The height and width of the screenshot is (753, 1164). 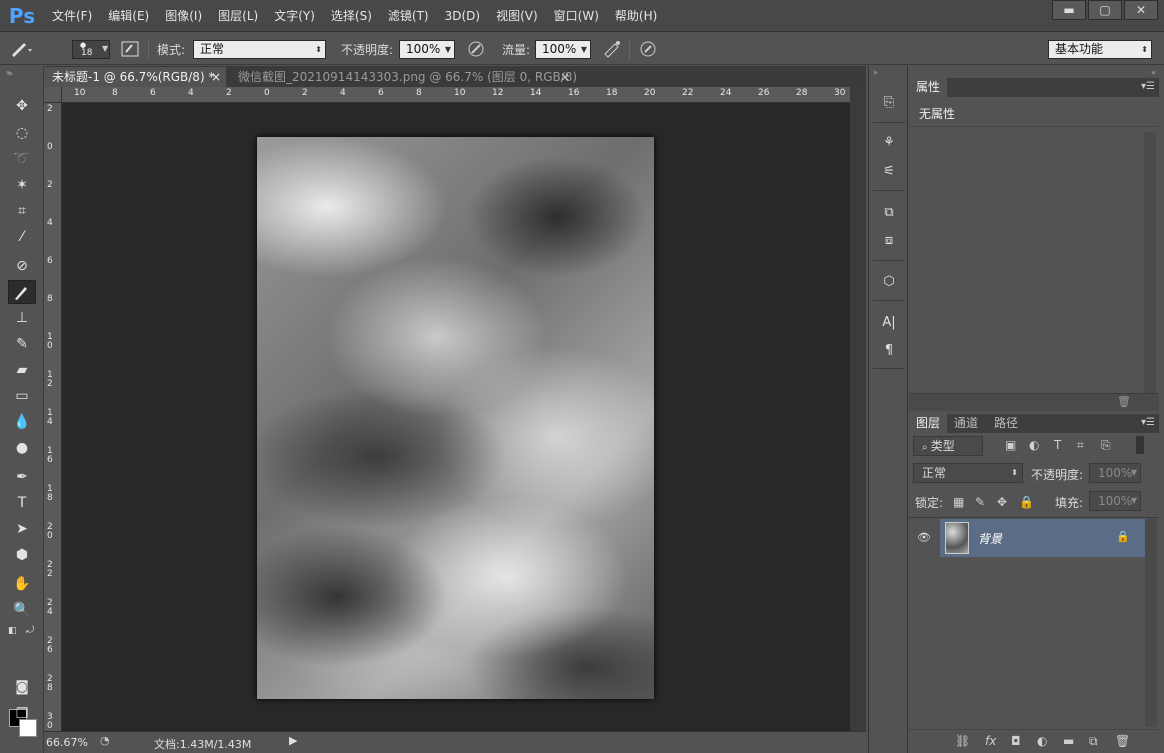 What do you see at coordinates (462, 16) in the screenshot?
I see `menu-3d: 3D(D)` at bounding box center [462, 16].